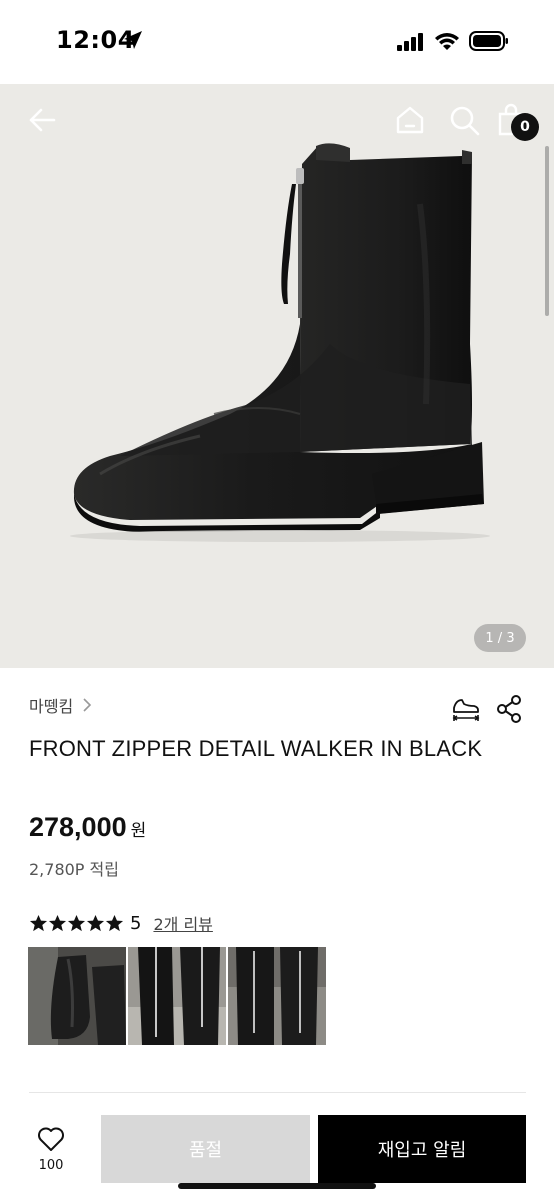  What do you see at coordinates (547, 231) in the screenshot?
I see `scrollbar` at bounding box center [547, 231].